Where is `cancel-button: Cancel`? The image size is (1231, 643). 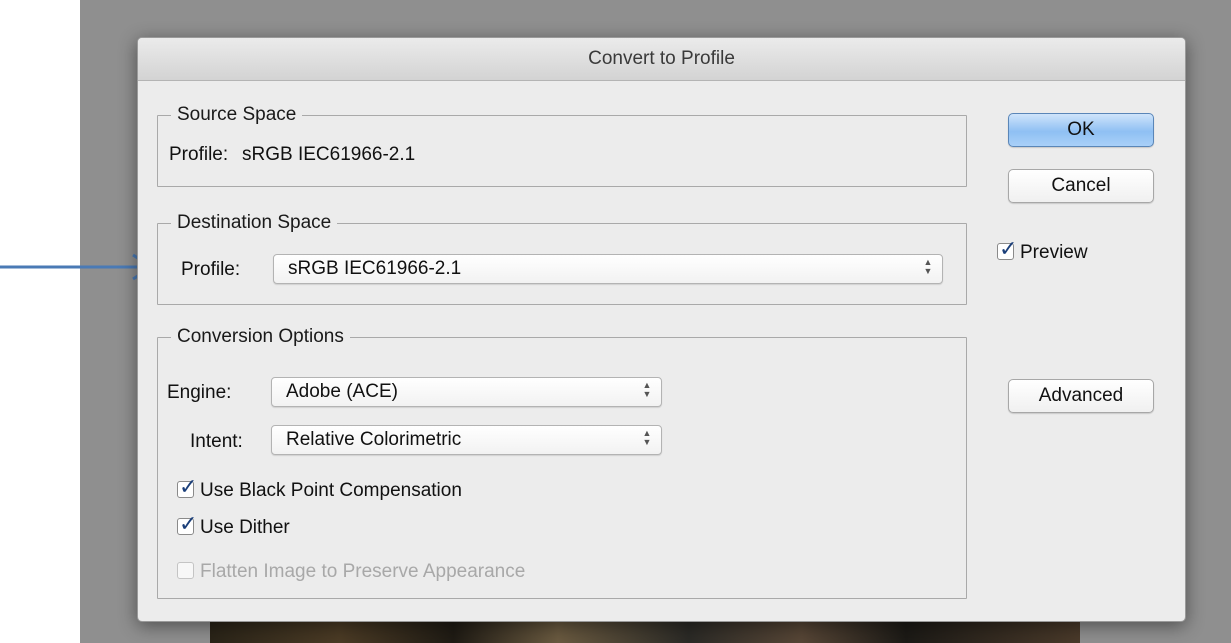 cancel-button: Cancel is located at coordinates (1081, 186).